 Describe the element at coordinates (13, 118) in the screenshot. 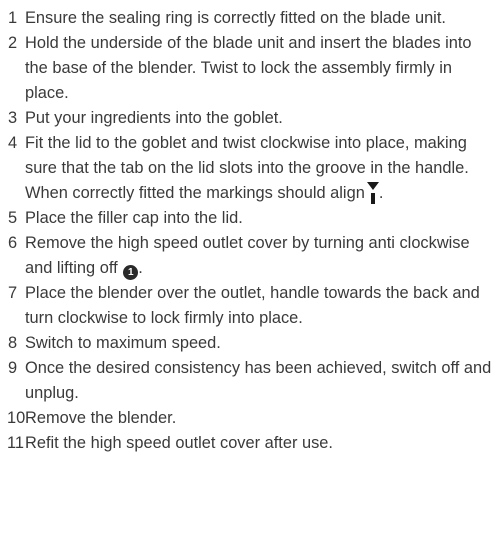

I see `step-number: 3` at that location.